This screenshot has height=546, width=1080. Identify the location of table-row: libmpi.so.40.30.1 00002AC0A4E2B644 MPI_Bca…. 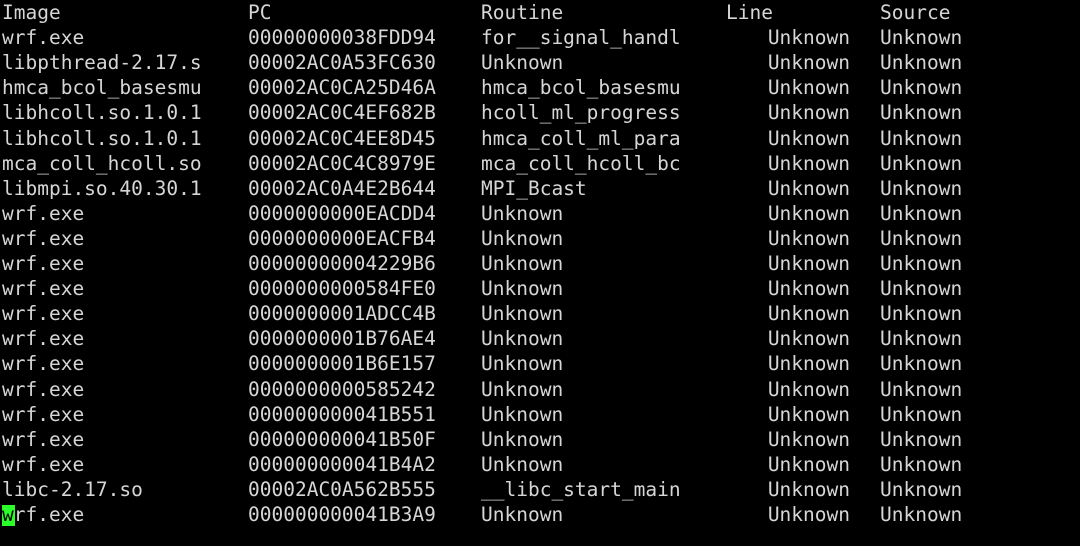
(540, 188).